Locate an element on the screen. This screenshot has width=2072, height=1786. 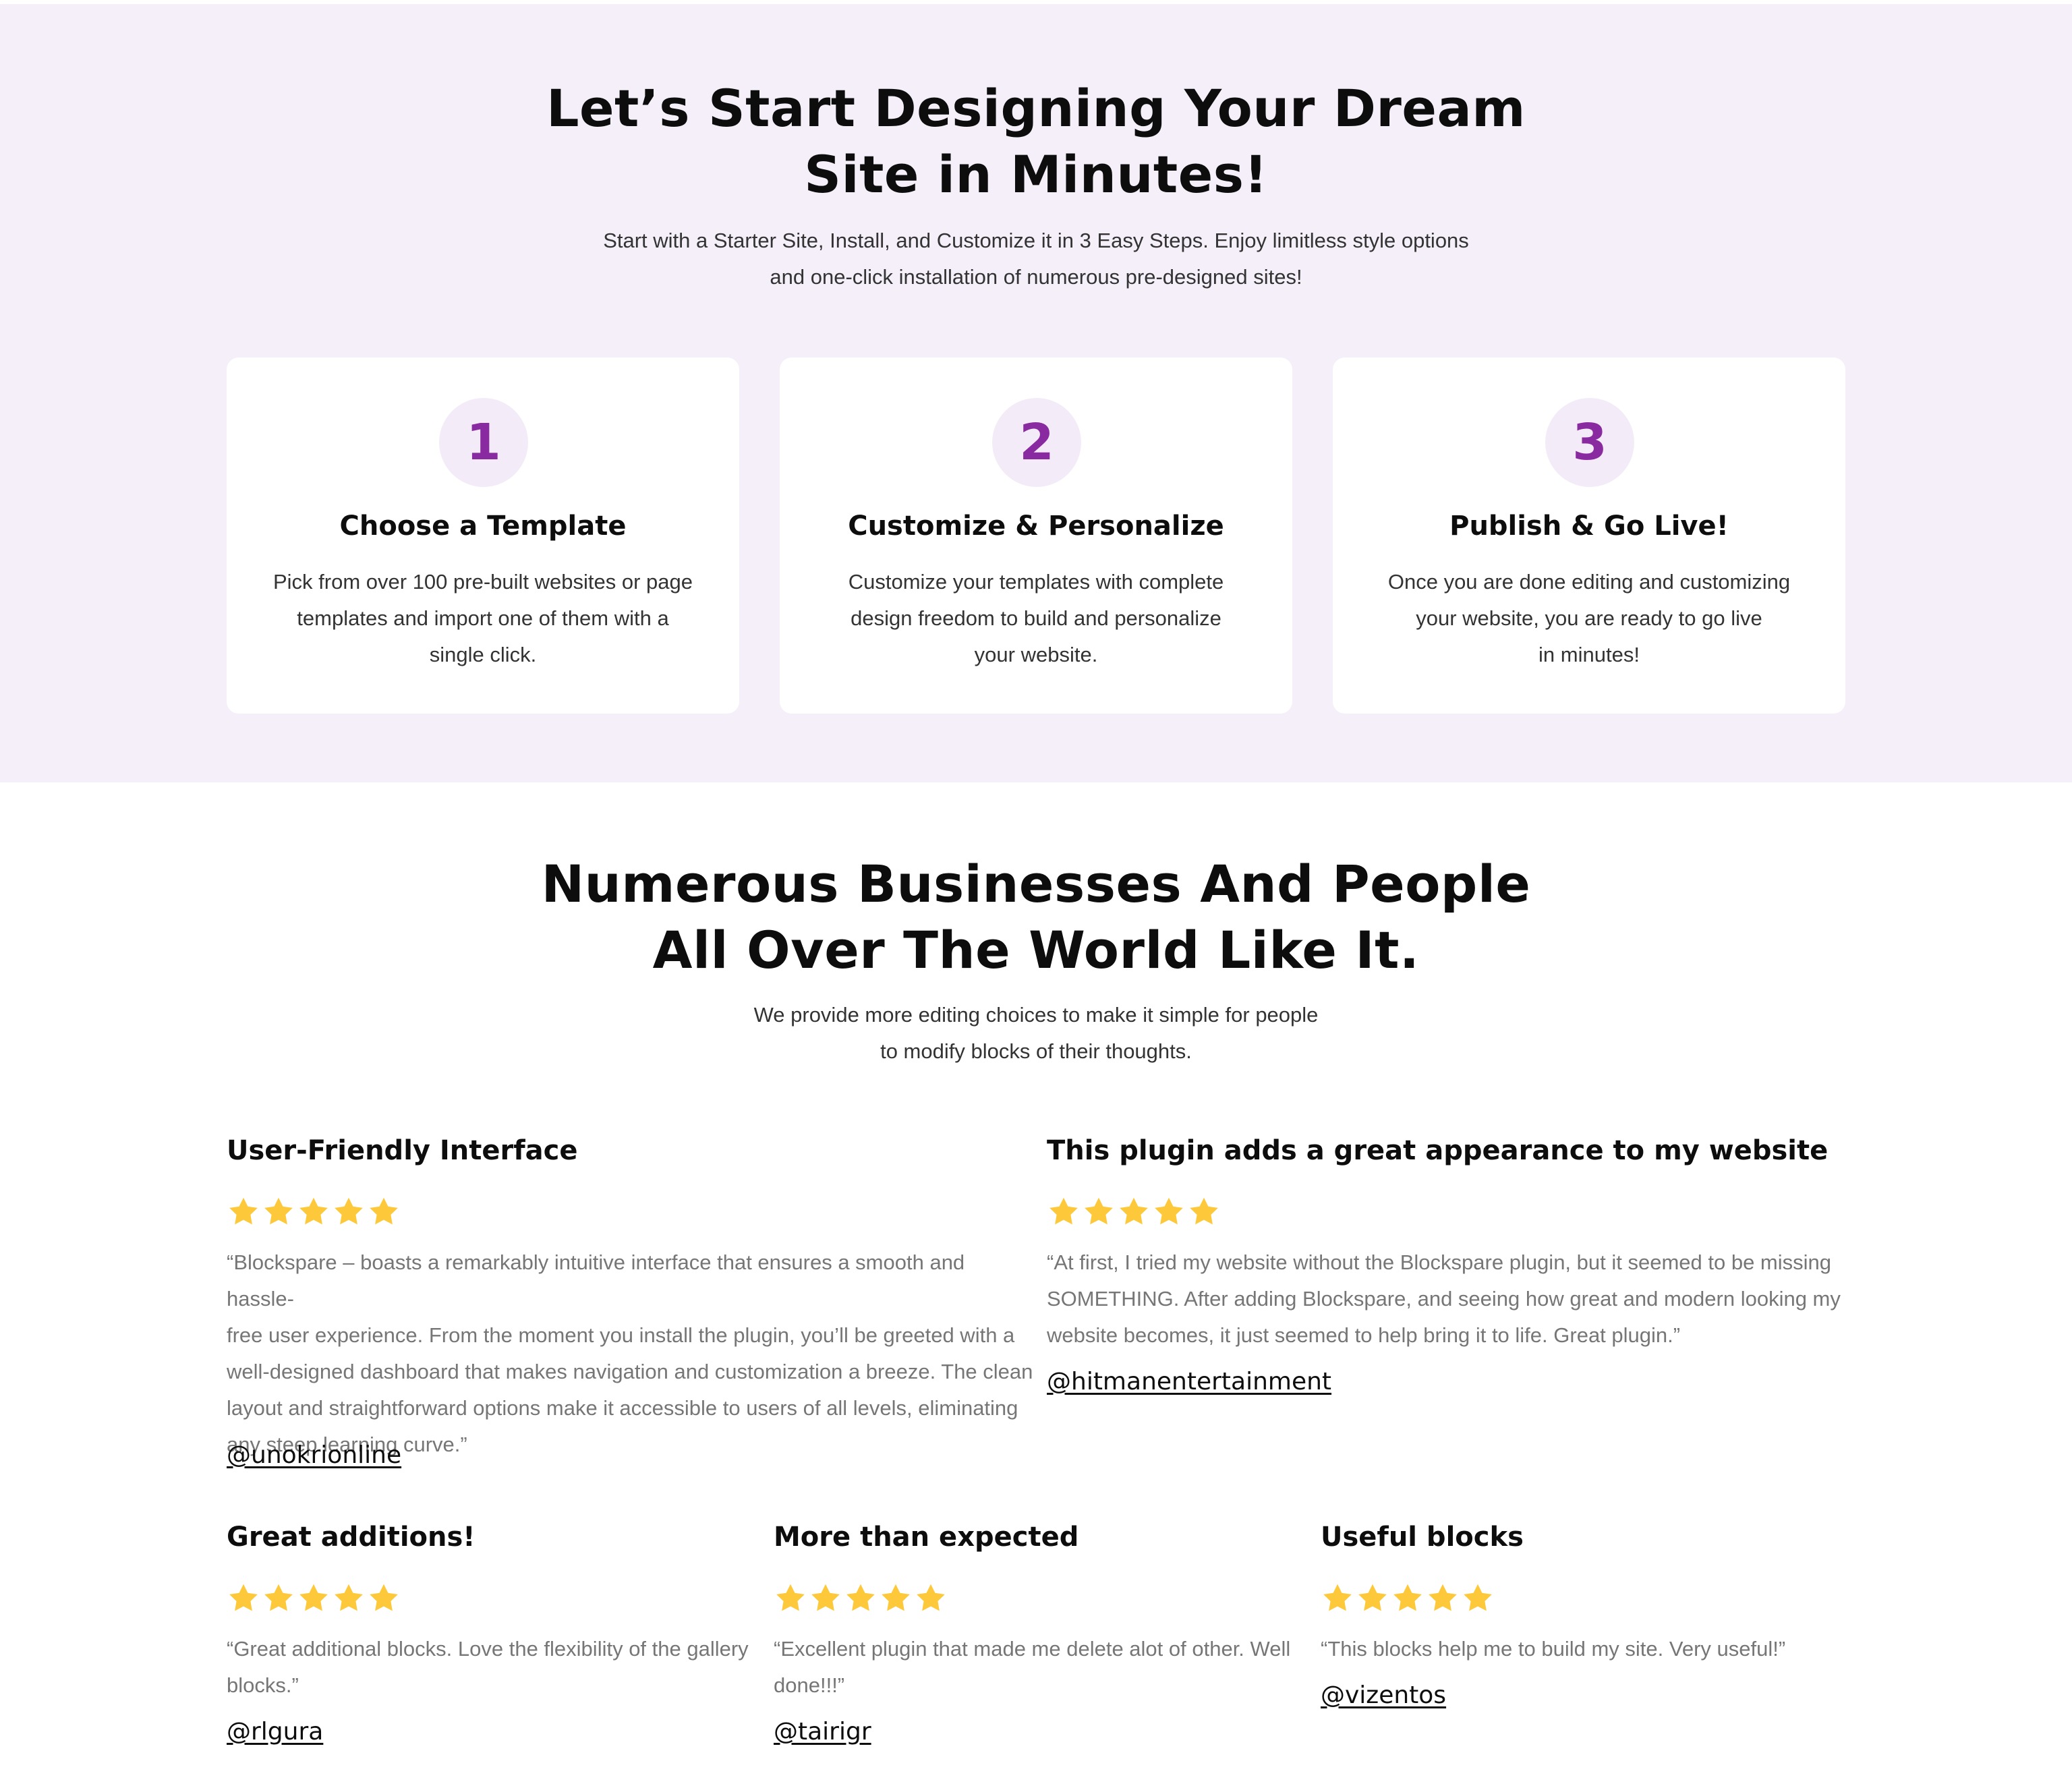
step-number-2: 2 is located at coordinates (1036, 443).